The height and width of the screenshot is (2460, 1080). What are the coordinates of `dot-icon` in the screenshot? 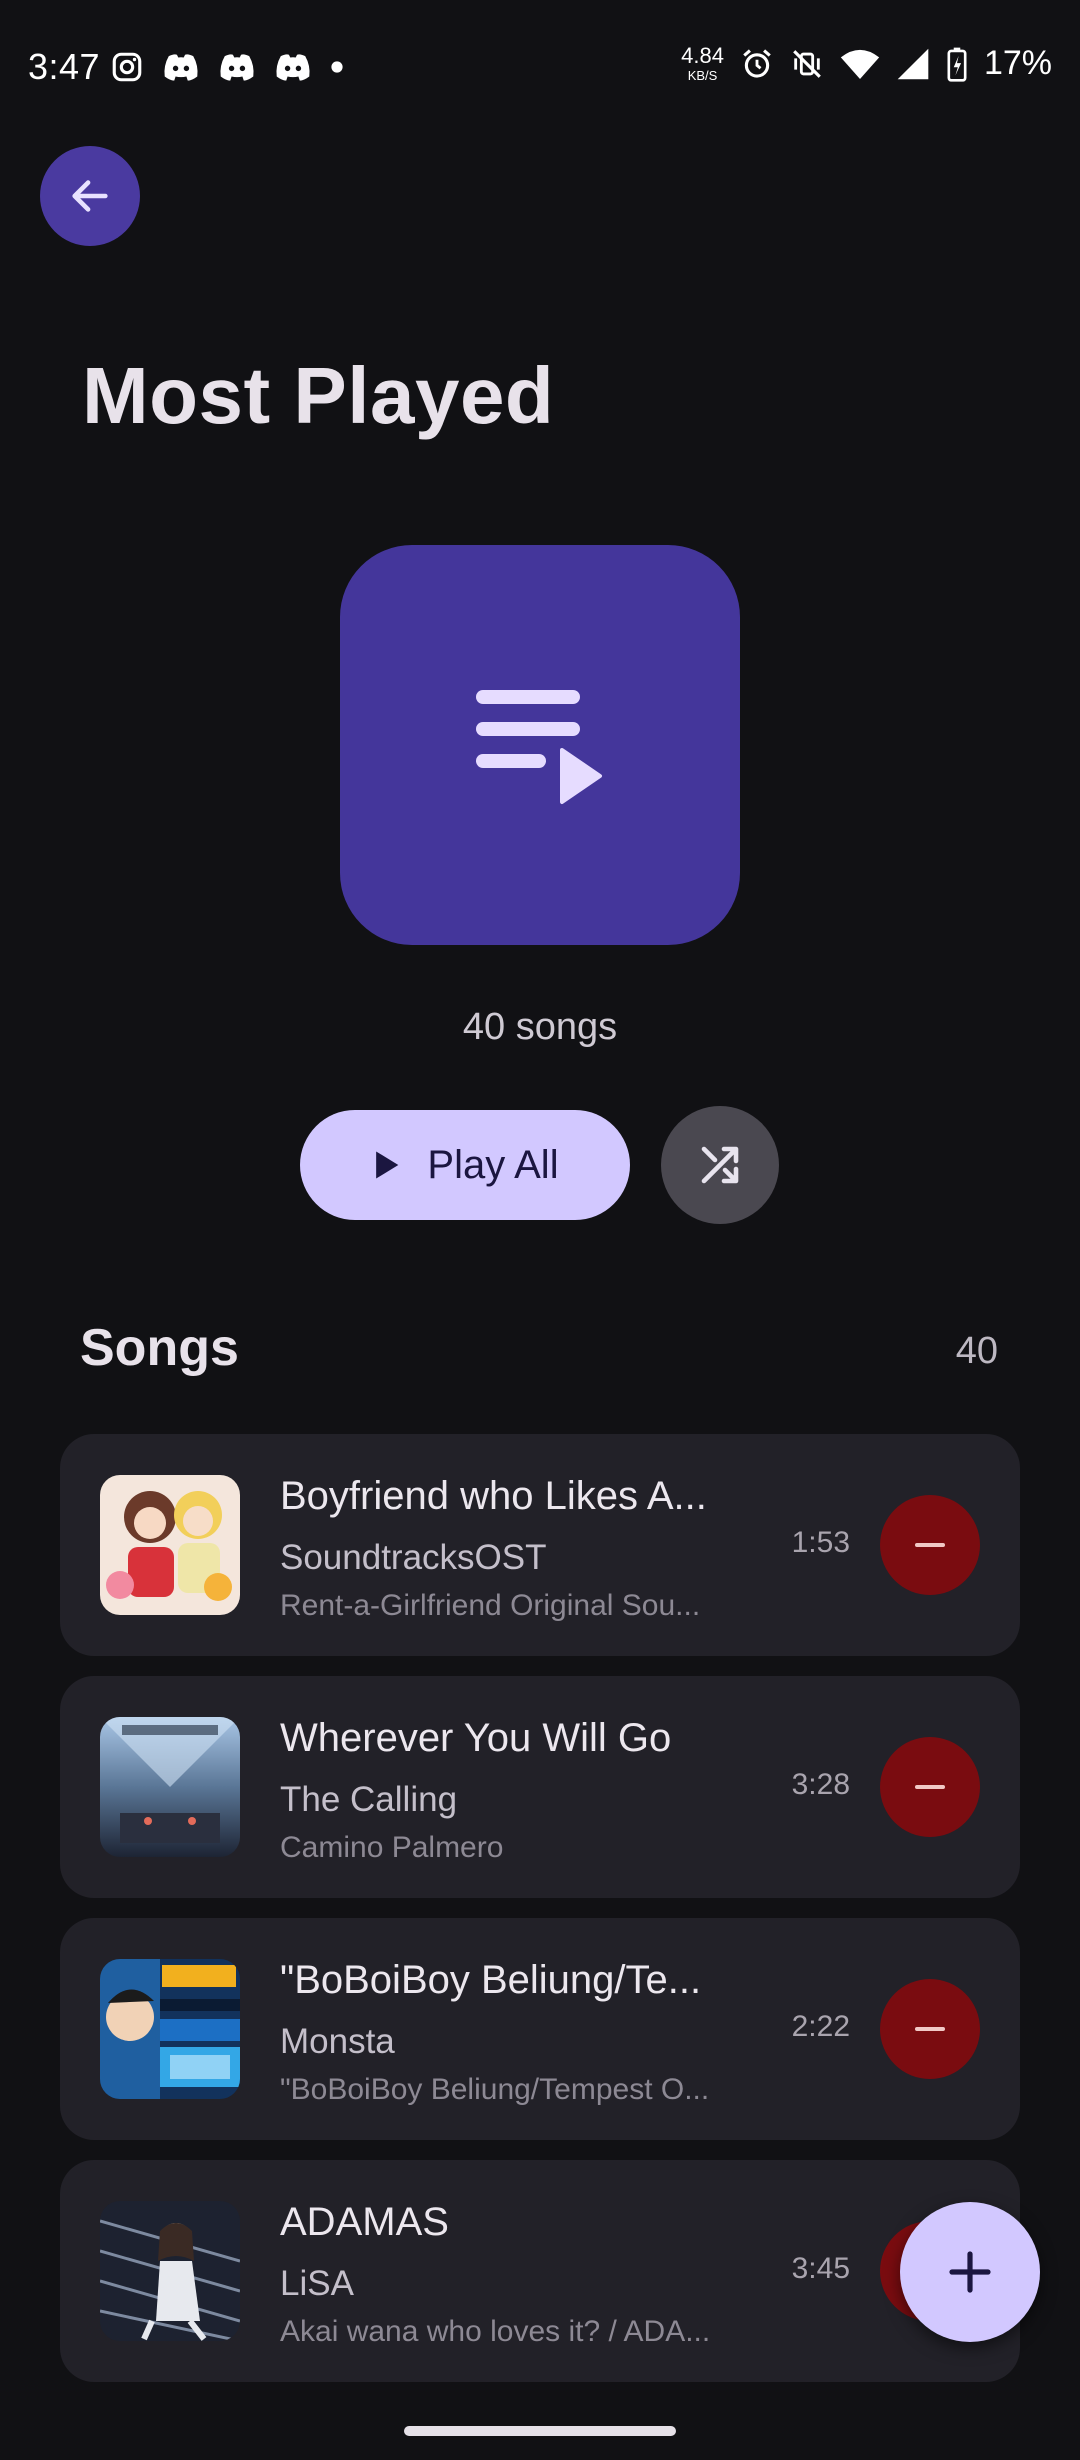 It's located at (337, 67).